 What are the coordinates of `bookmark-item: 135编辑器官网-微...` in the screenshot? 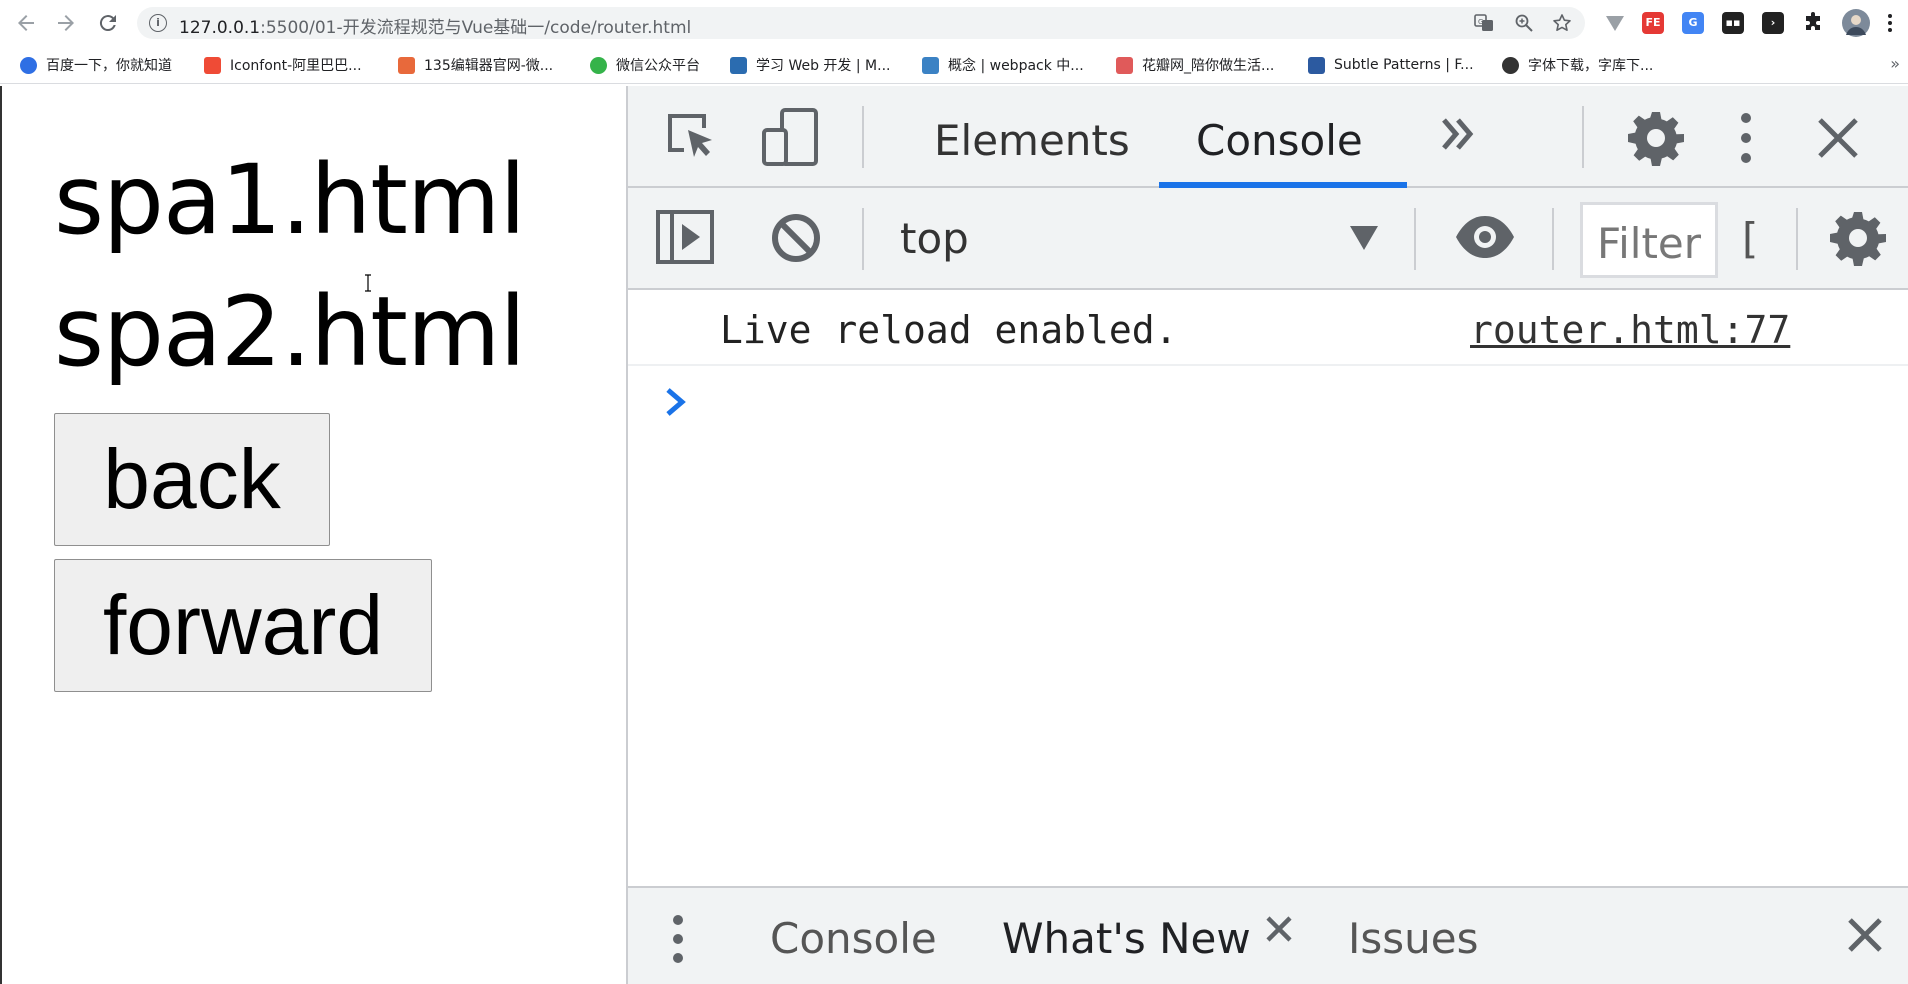 It's located at (475, 65).